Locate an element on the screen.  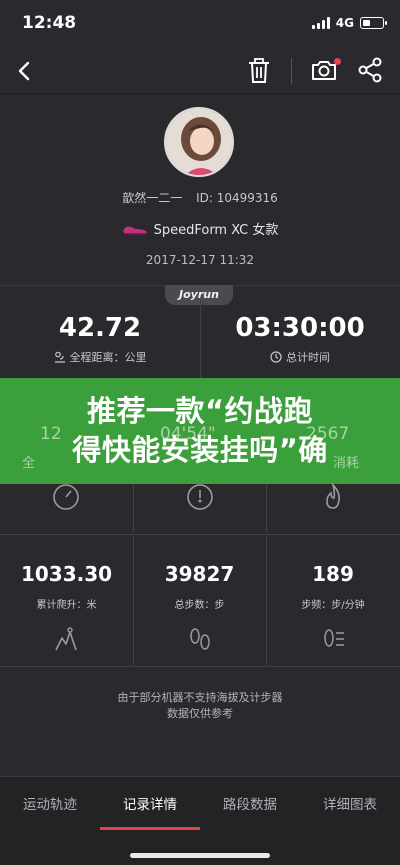
distance-label: 全程距离：公里 is located at coordinates (108, 357).